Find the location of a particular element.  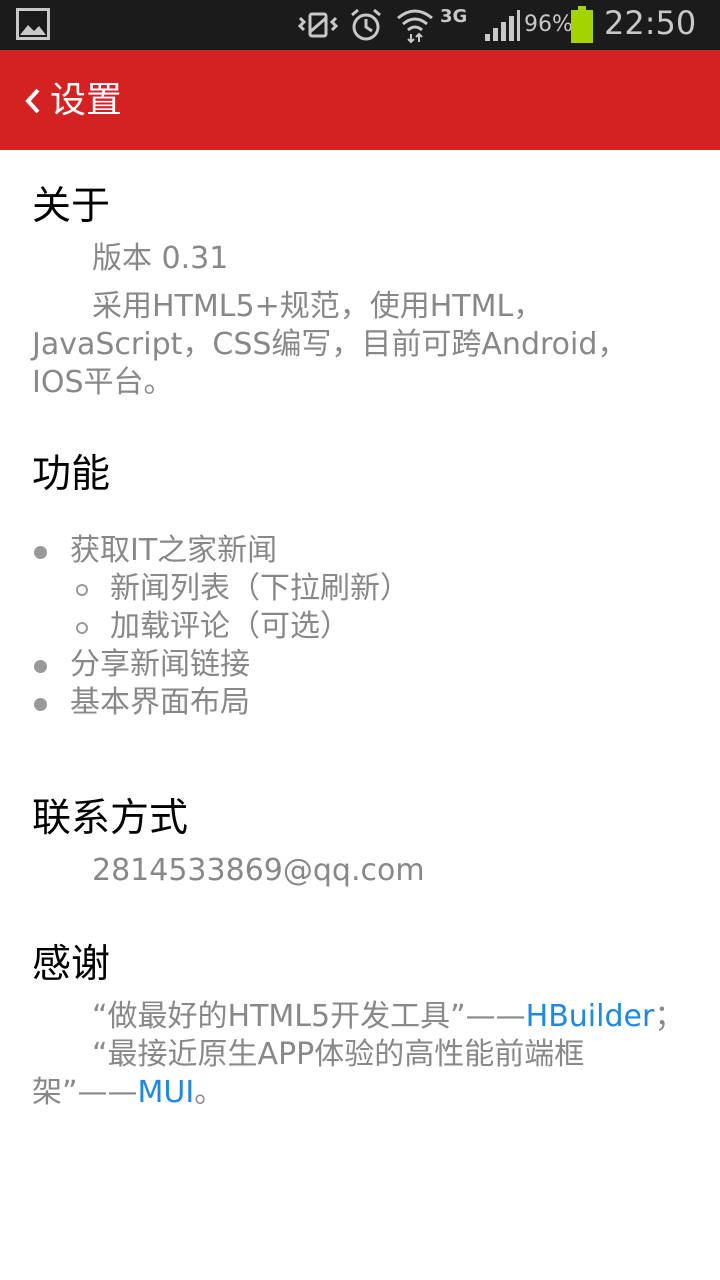

network-type-label: 3G is located at coordinates (454, 16).